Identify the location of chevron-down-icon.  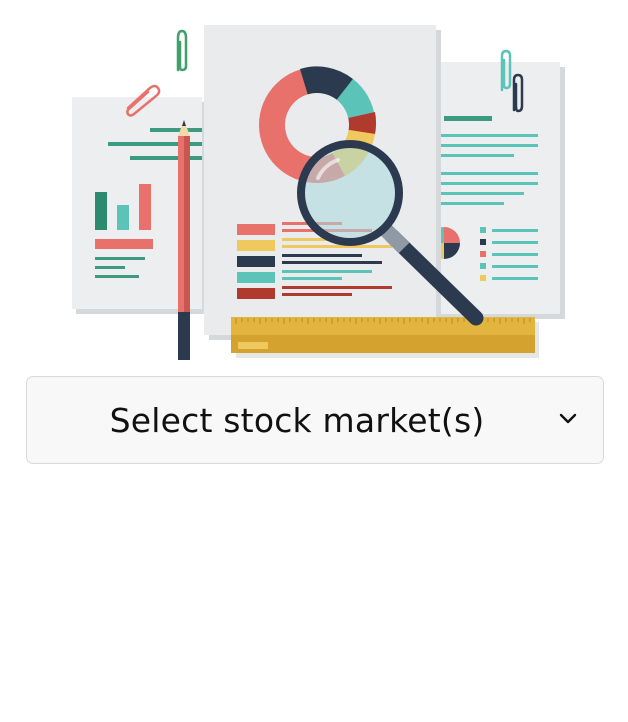
(568, 419).